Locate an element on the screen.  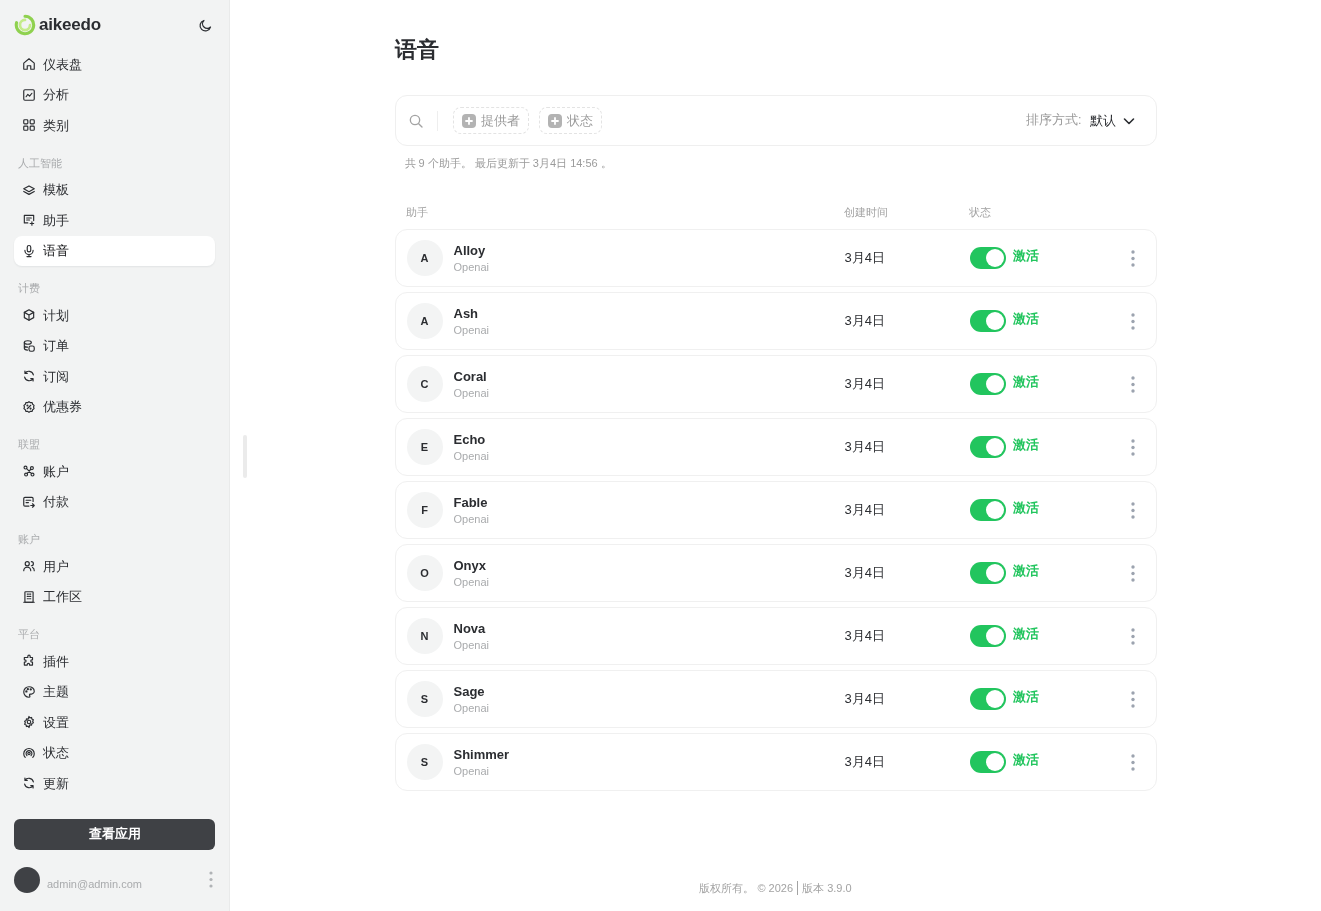
sidebar-item: 仪表盘 is located at coordinates (114, 64).